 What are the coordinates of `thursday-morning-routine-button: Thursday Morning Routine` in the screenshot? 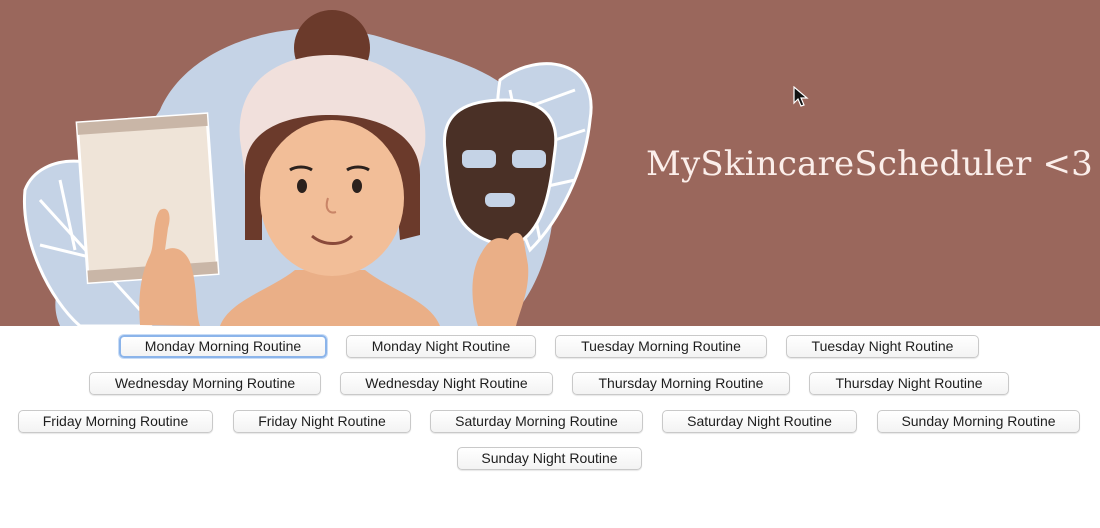 It's located at (681, 383).